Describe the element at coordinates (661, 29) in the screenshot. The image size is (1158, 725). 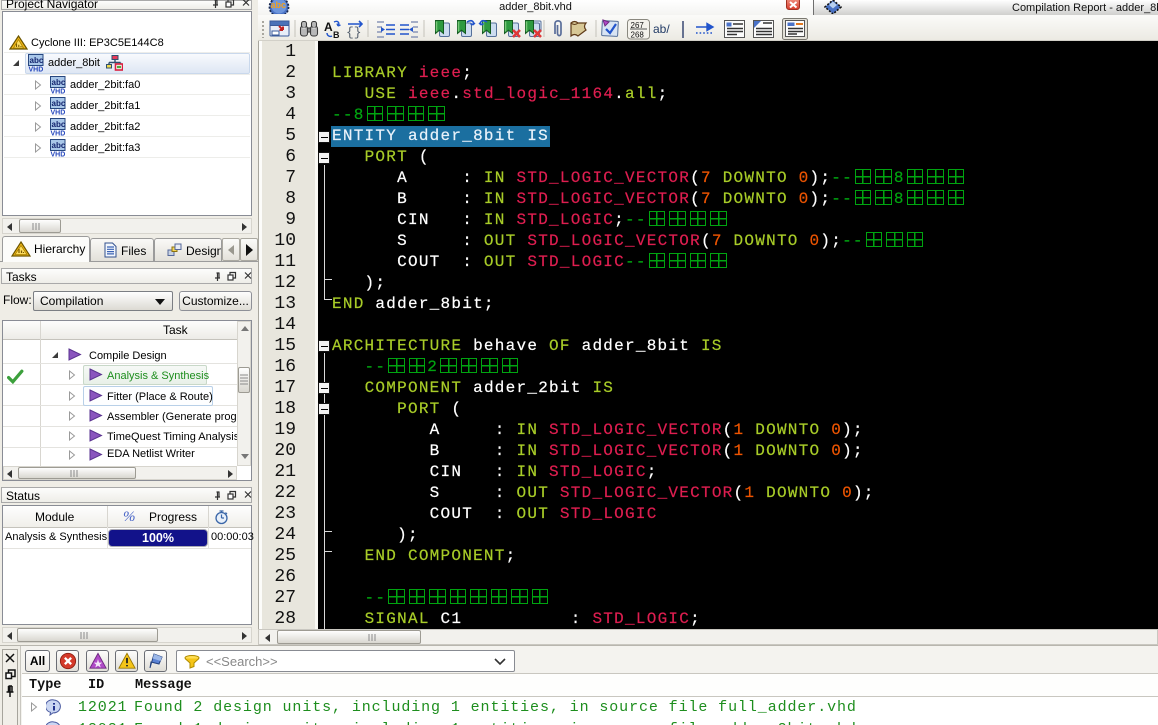
I see `svg-text: ab/` at that location.